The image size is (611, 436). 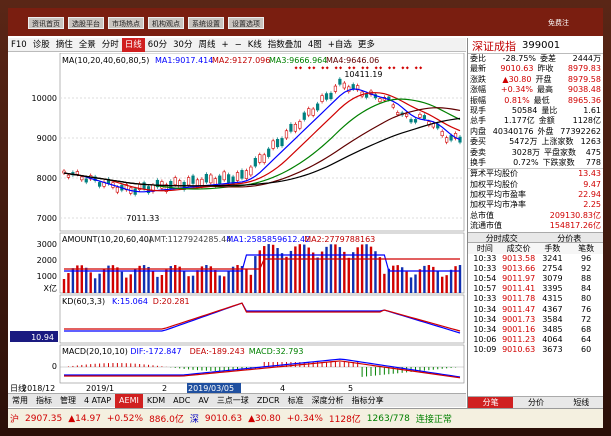 What do you see at coordinates (298, 60) in the screenshot?
I see `price-legend-3: MA3:9666.964` at bounding box center [298, 60].